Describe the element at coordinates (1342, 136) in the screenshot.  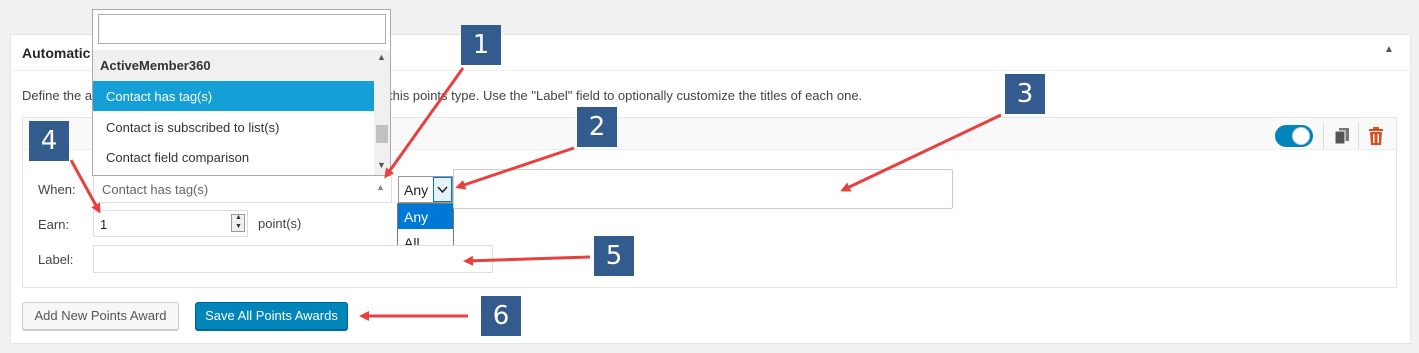
I see `copy-icon` at that location.